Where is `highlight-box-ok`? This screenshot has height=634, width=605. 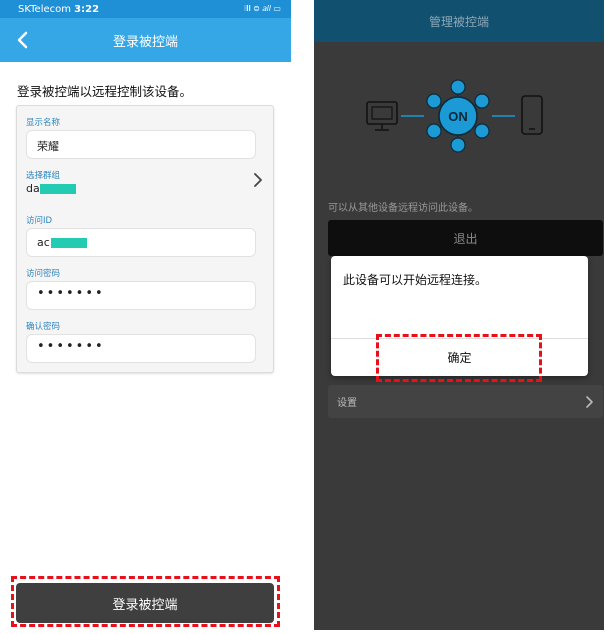 highlight-box-ok is located at coordinates (459, 358).